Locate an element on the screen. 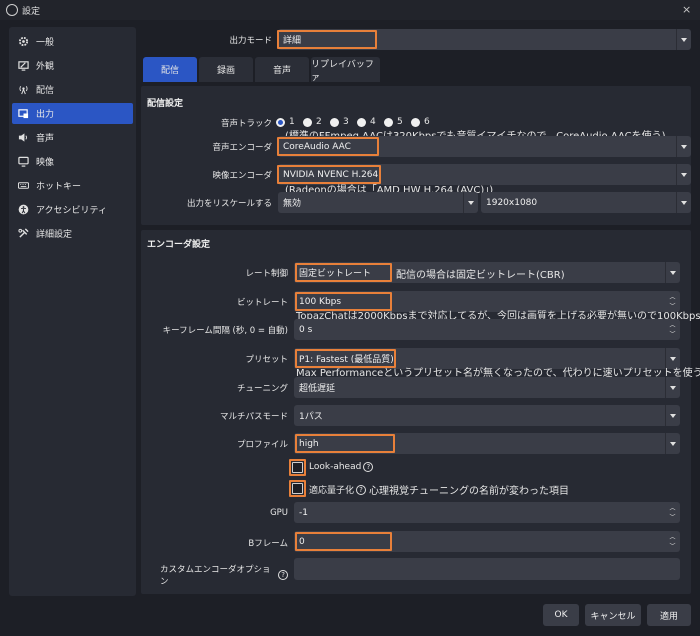  custom-options-row: カスタムエンコーダオプション ? is located at coordinates (224, 575).